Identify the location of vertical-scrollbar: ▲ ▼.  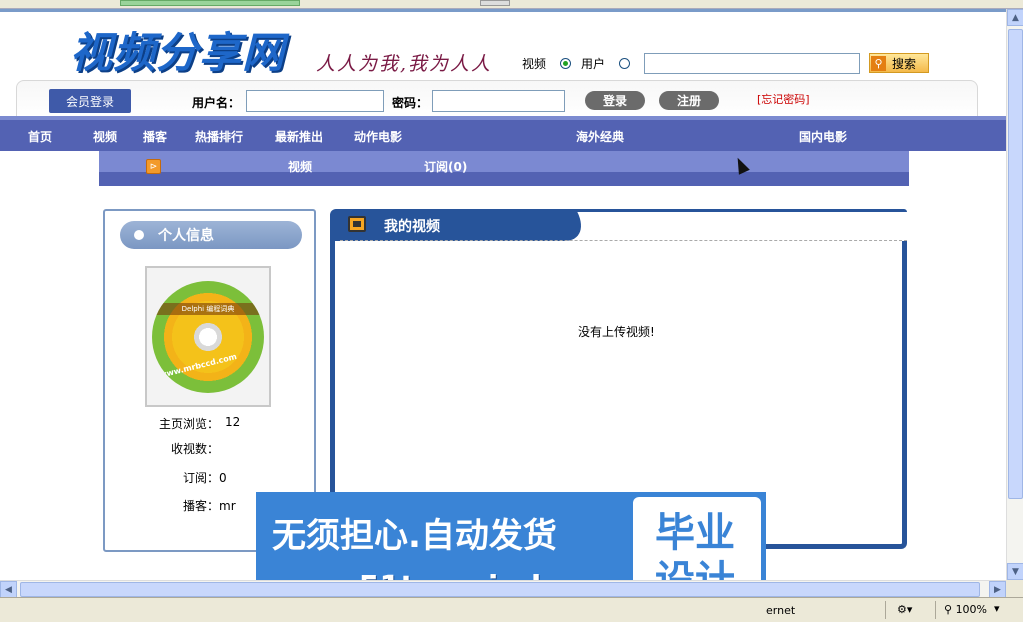
(1014, 294).